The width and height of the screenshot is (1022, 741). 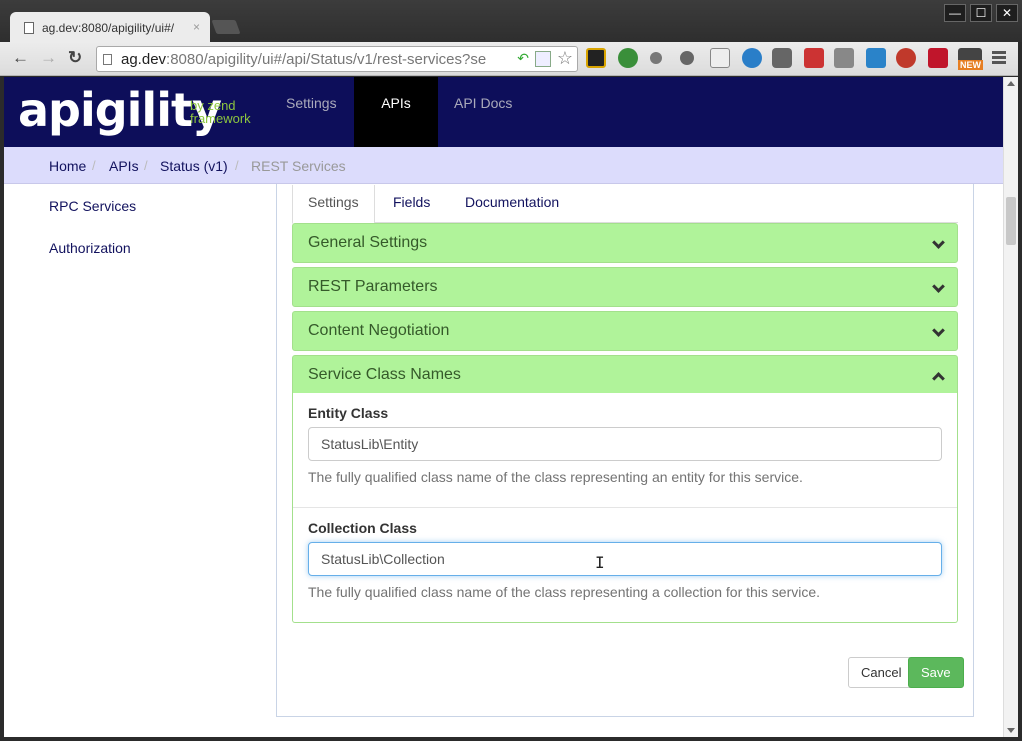 What do you see at coordinates (720, 58) in the screenshot?
I see `binary-extension-icon` at bounding box center [720, 58].